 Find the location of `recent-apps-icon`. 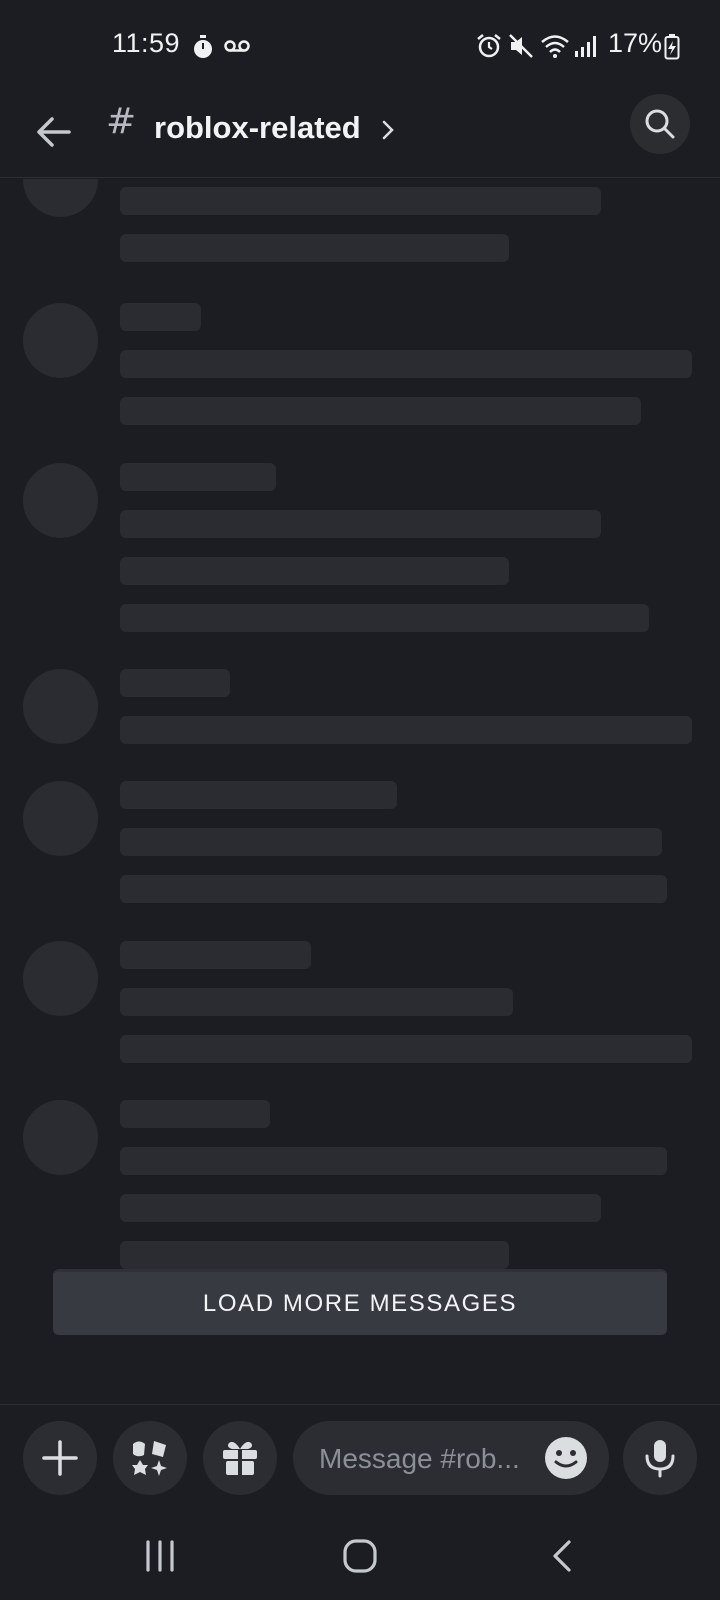

recent-apps-icon is located at coordinates (160, 1556).